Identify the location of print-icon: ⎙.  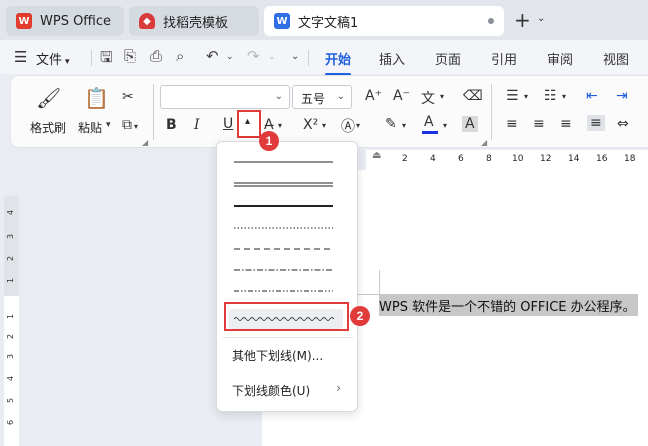
(156, 56).